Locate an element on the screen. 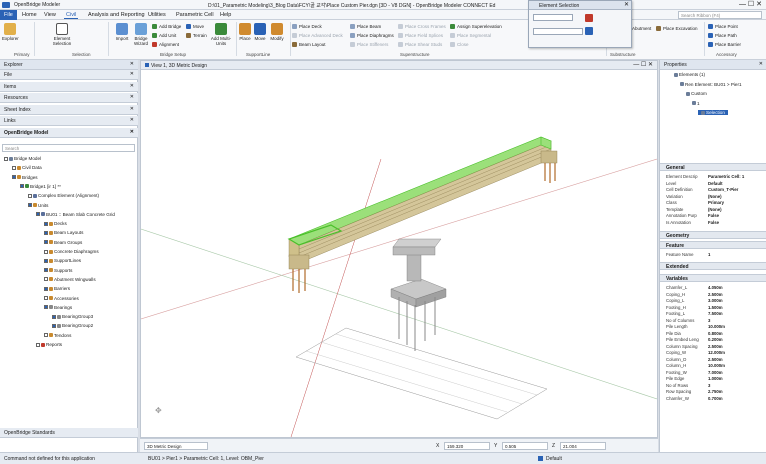 This screenshot has height=464, width=766. view-toolbar is located at coordinates (399, 75).